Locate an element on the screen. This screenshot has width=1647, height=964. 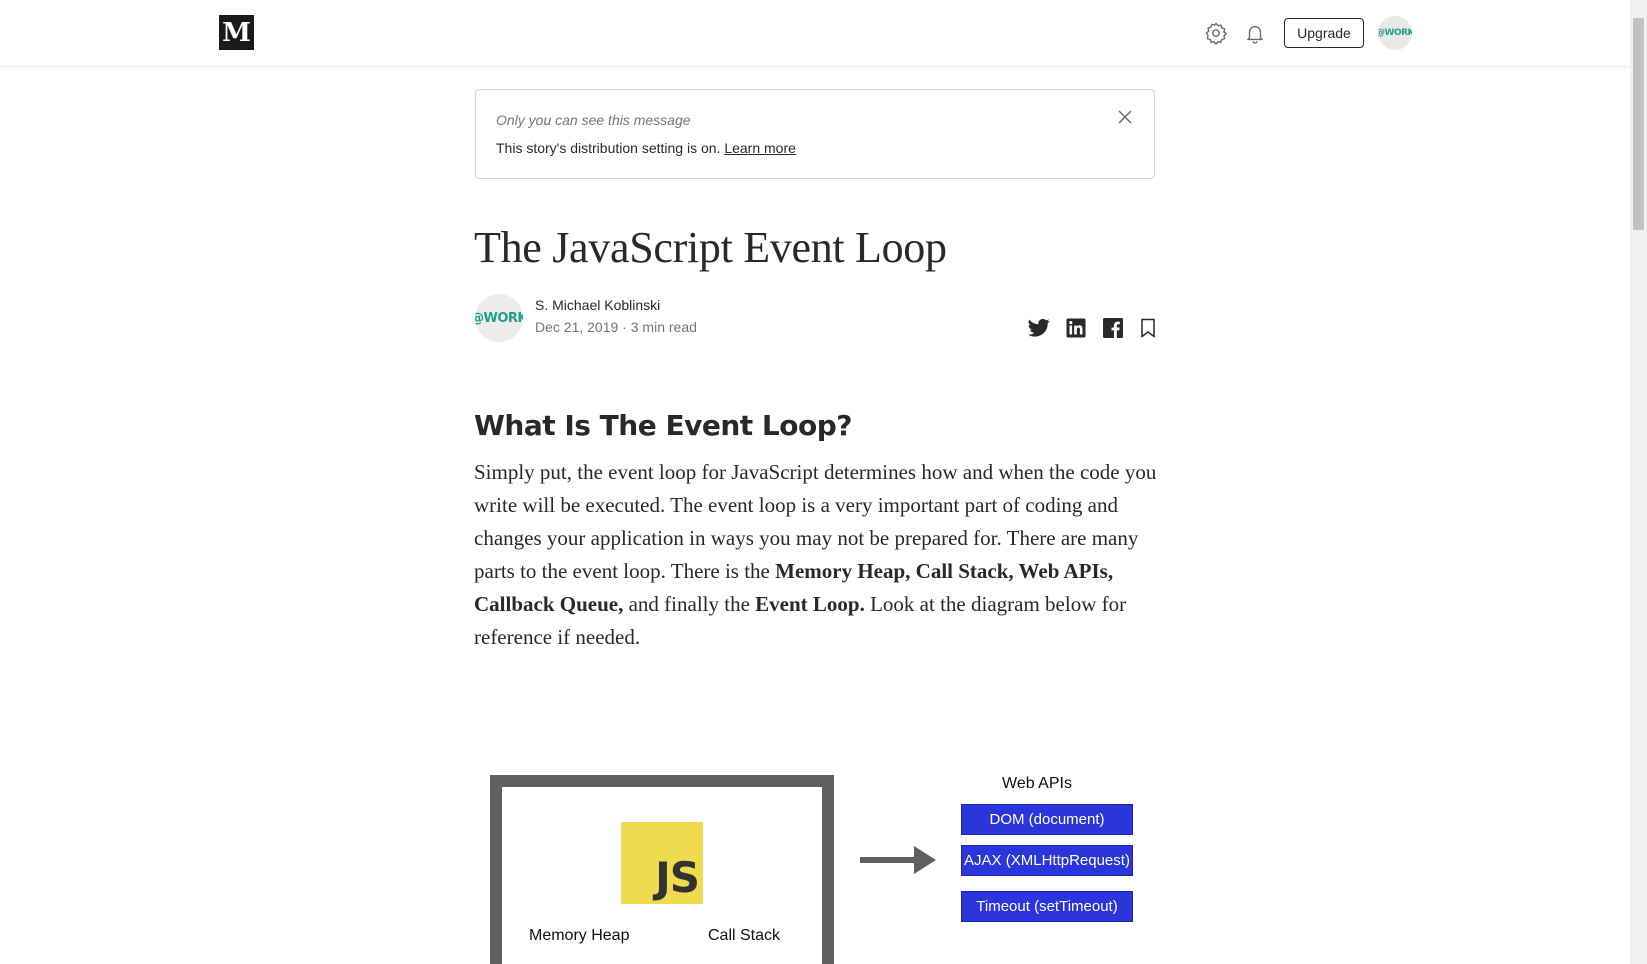
medium-logo: M is located at coordinates (236, 32).